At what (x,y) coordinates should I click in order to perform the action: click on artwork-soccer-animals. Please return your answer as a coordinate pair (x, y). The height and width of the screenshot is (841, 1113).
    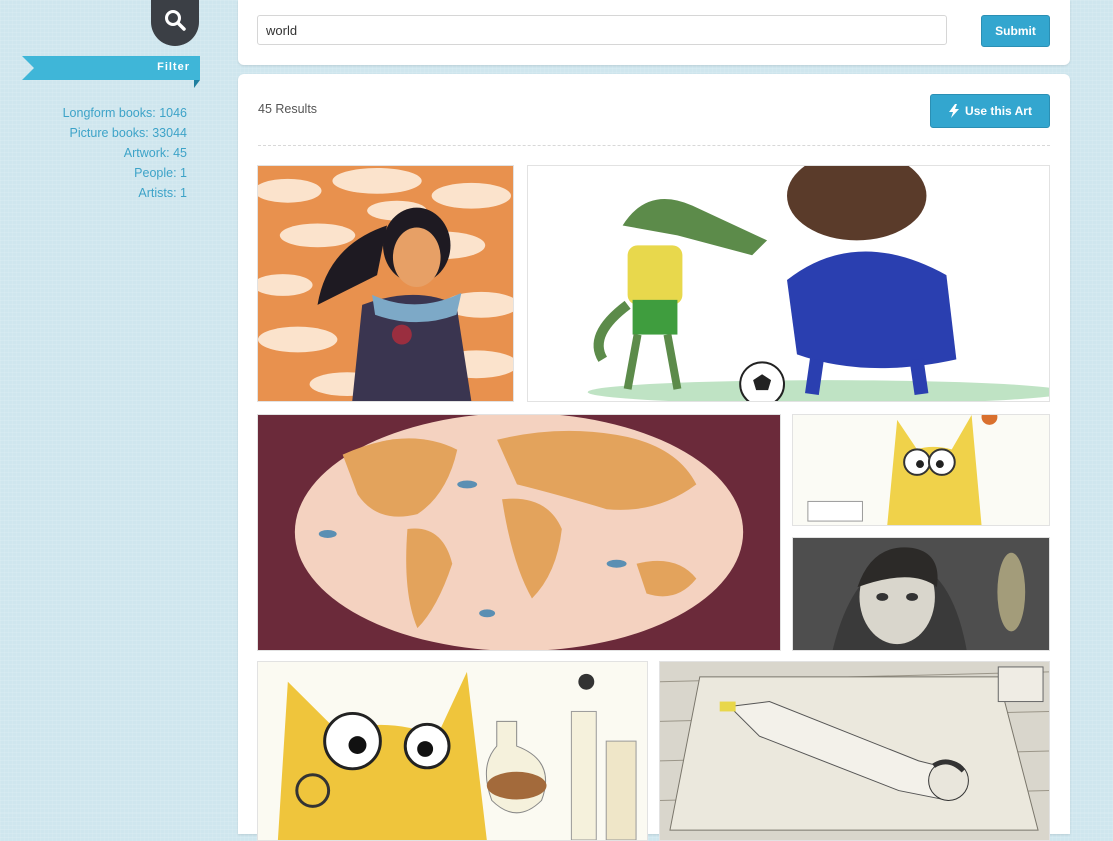
    Looking at the image, I should click on (788, 283).